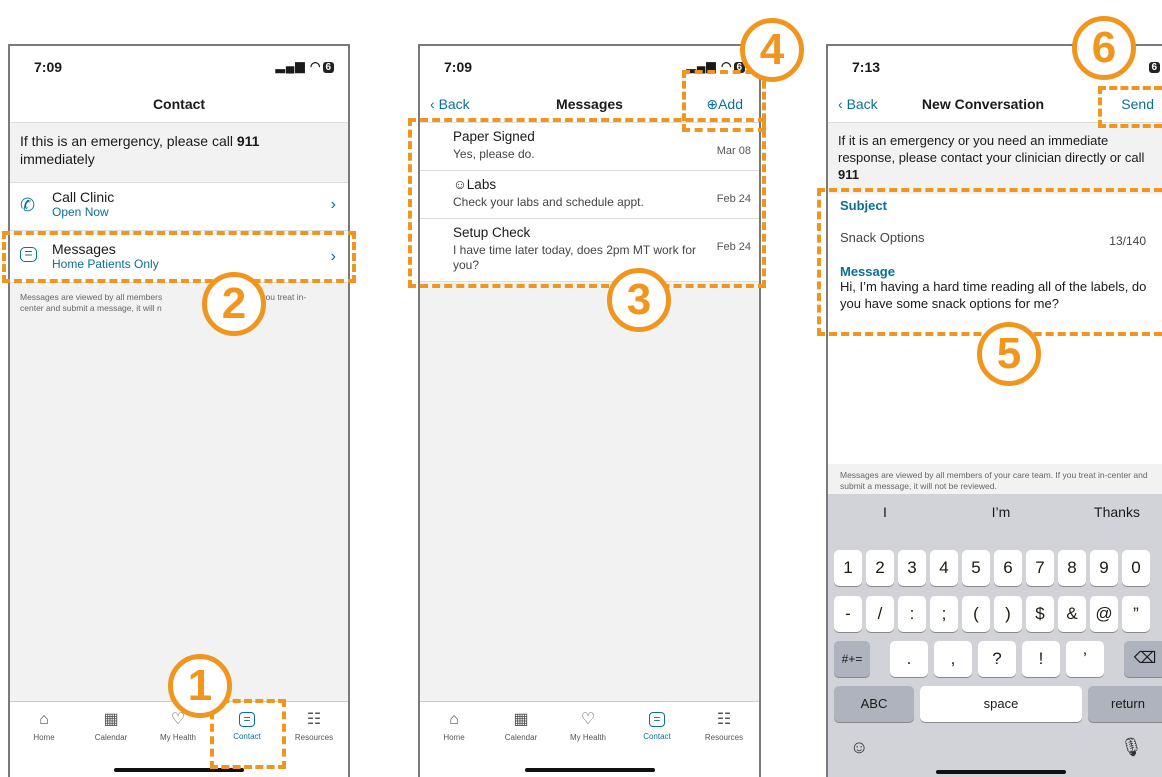  Describe the element at coordinates (912, 614) in the screenshot. I see `key-colon: :` at that location.